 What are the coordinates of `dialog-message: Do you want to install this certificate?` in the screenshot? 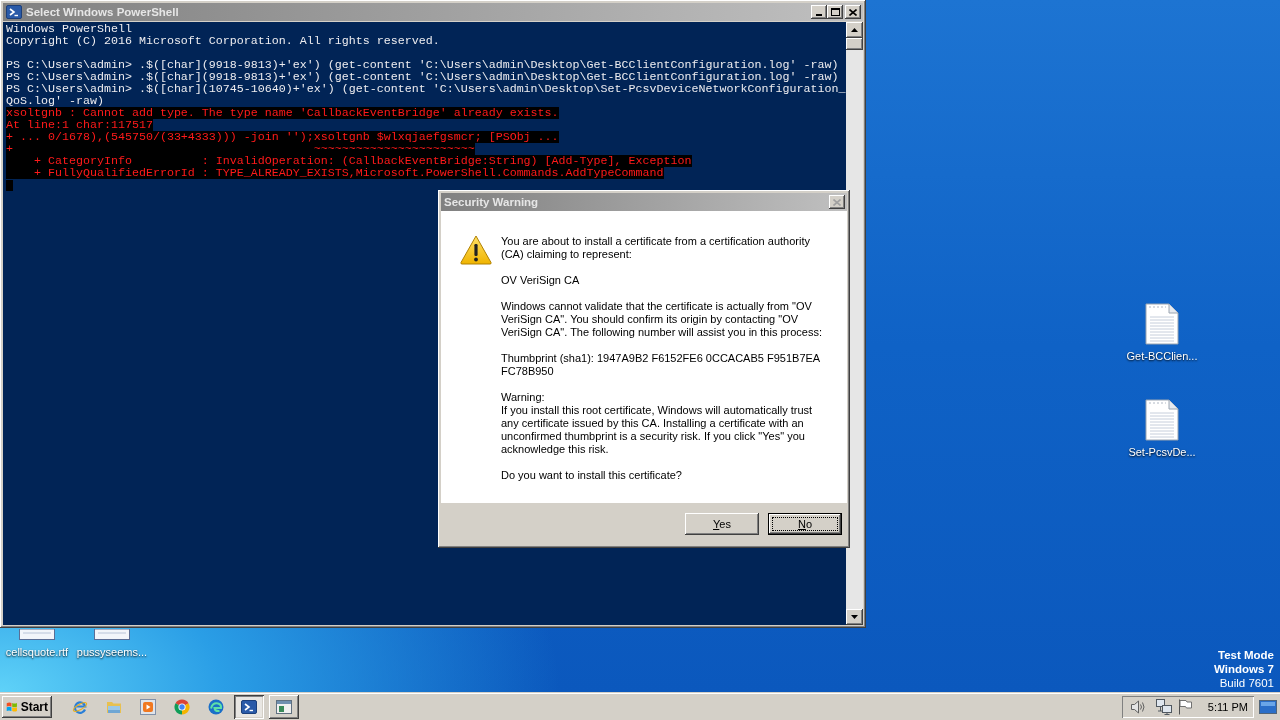 It's located at (592, 475).